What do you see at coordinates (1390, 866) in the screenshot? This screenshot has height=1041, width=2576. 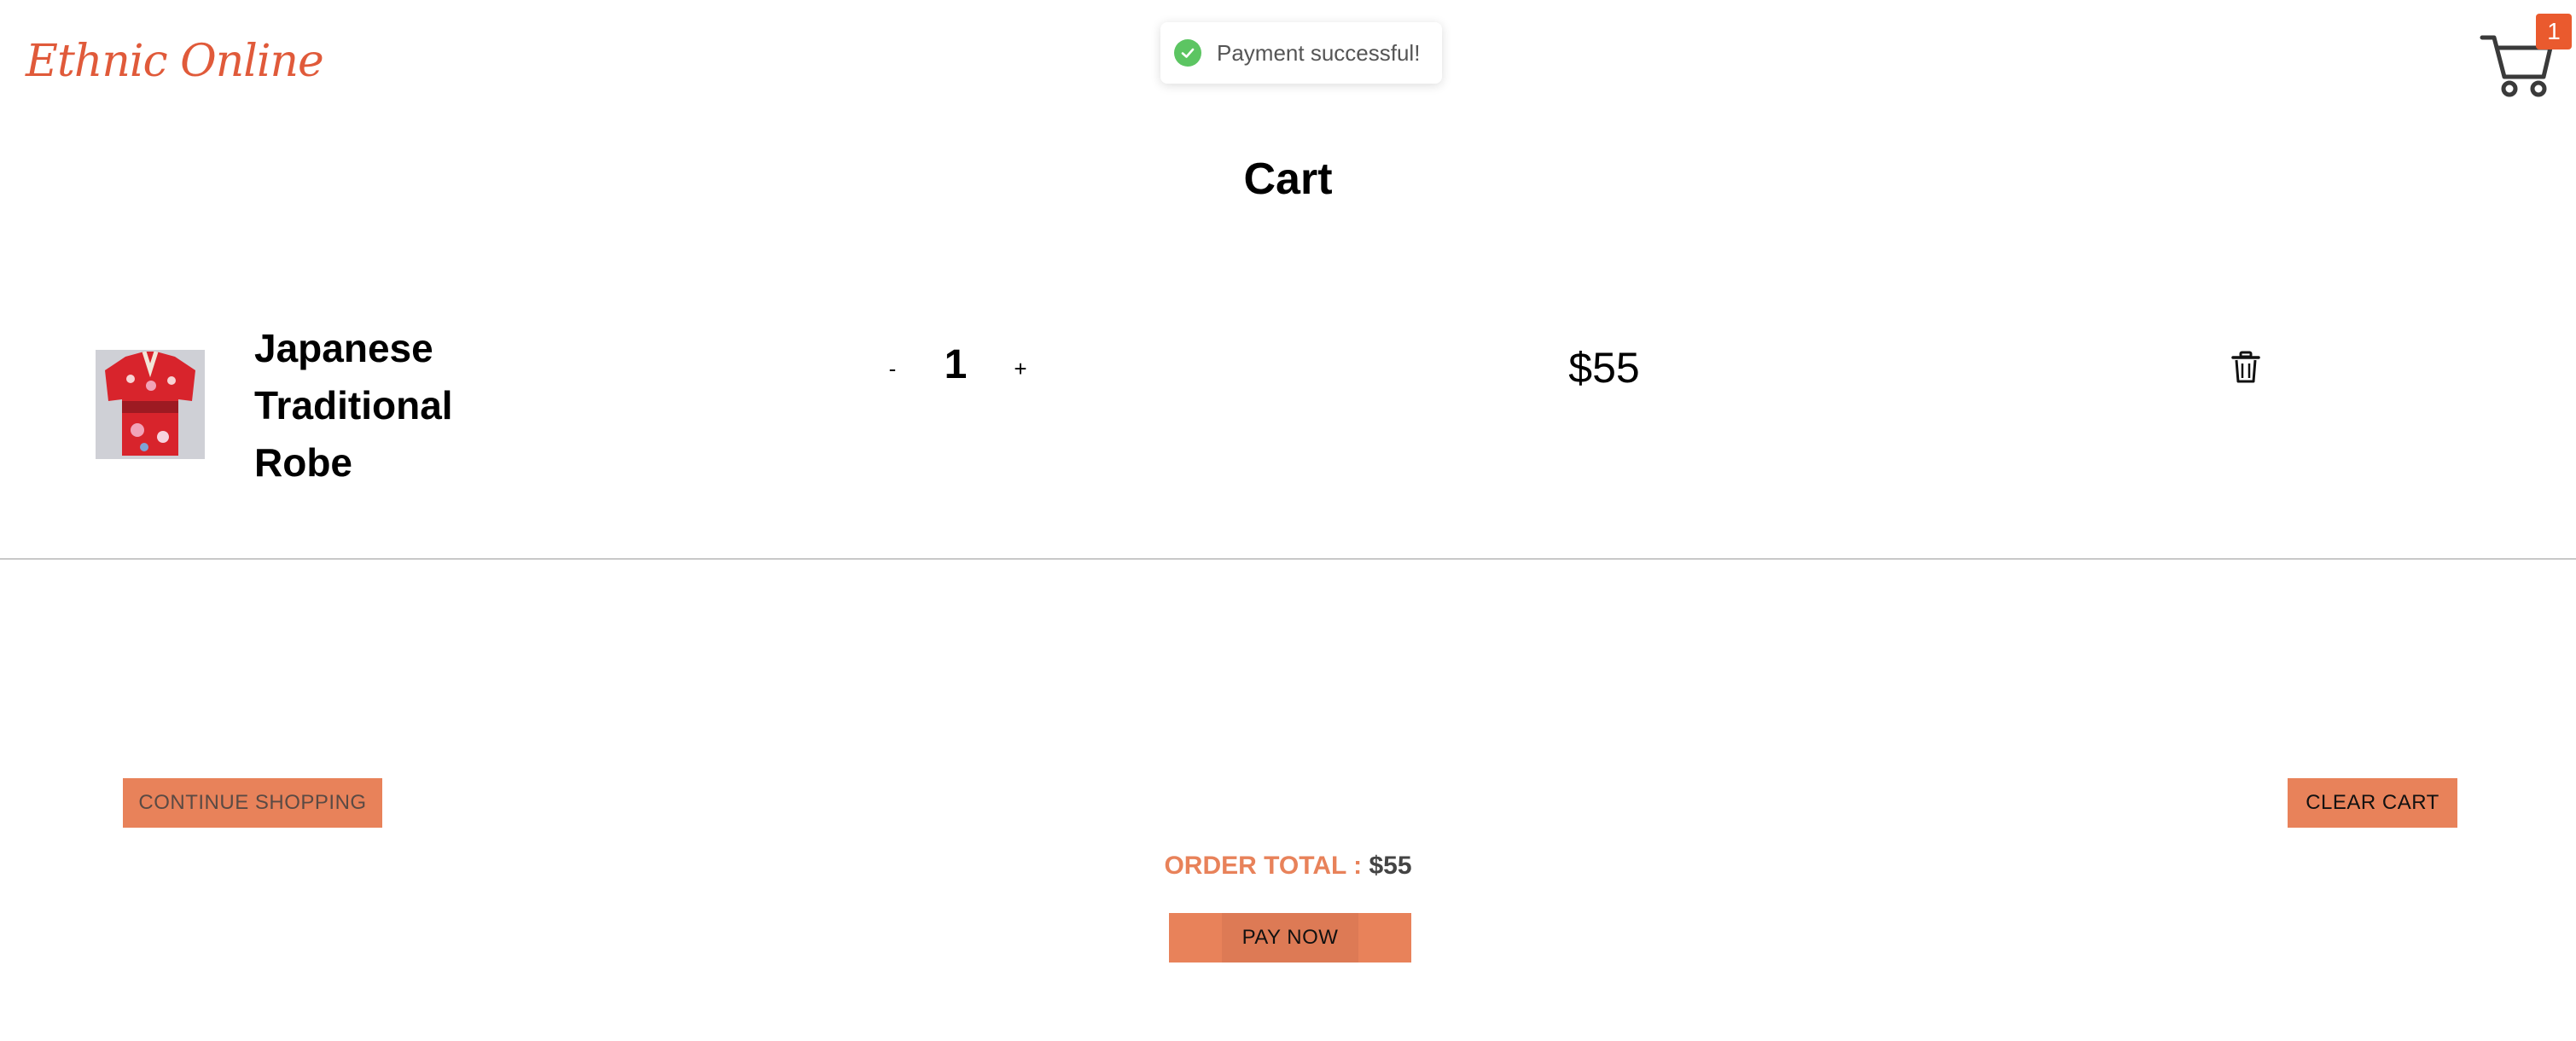 I see `order-total-value: $55` at bounding box center [1390, 866].